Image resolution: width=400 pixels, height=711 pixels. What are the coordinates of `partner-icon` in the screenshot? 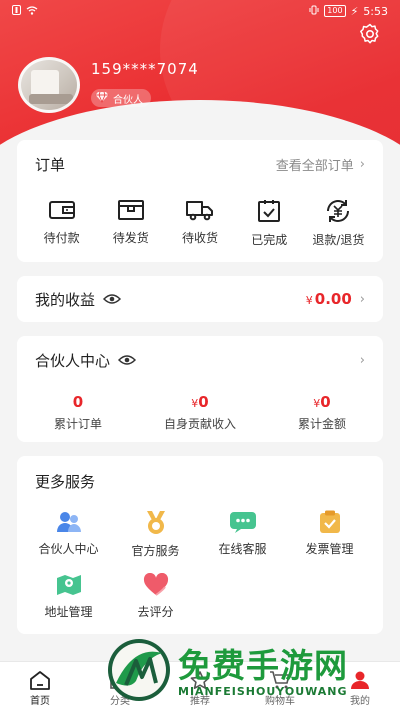 It's located at (68, 522).